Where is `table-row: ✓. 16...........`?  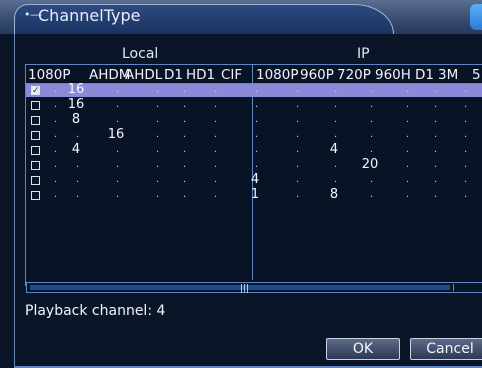 table-row: ✓. 16........... is located at coordinates (254, 90).